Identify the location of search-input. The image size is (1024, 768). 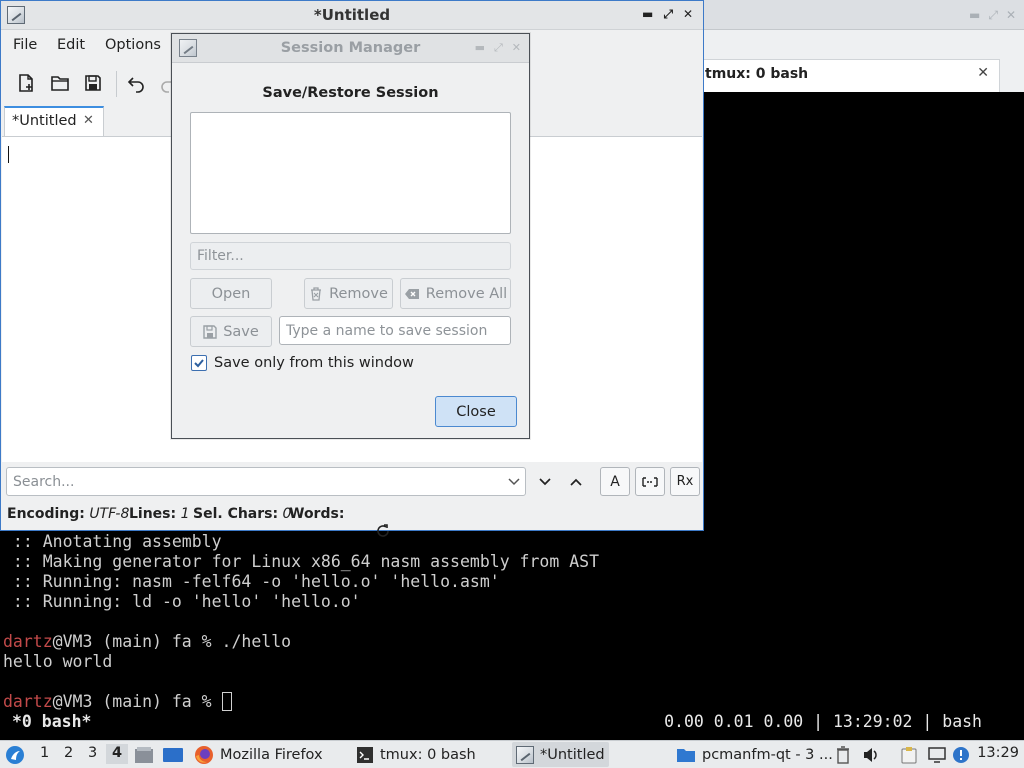
(252, 481).